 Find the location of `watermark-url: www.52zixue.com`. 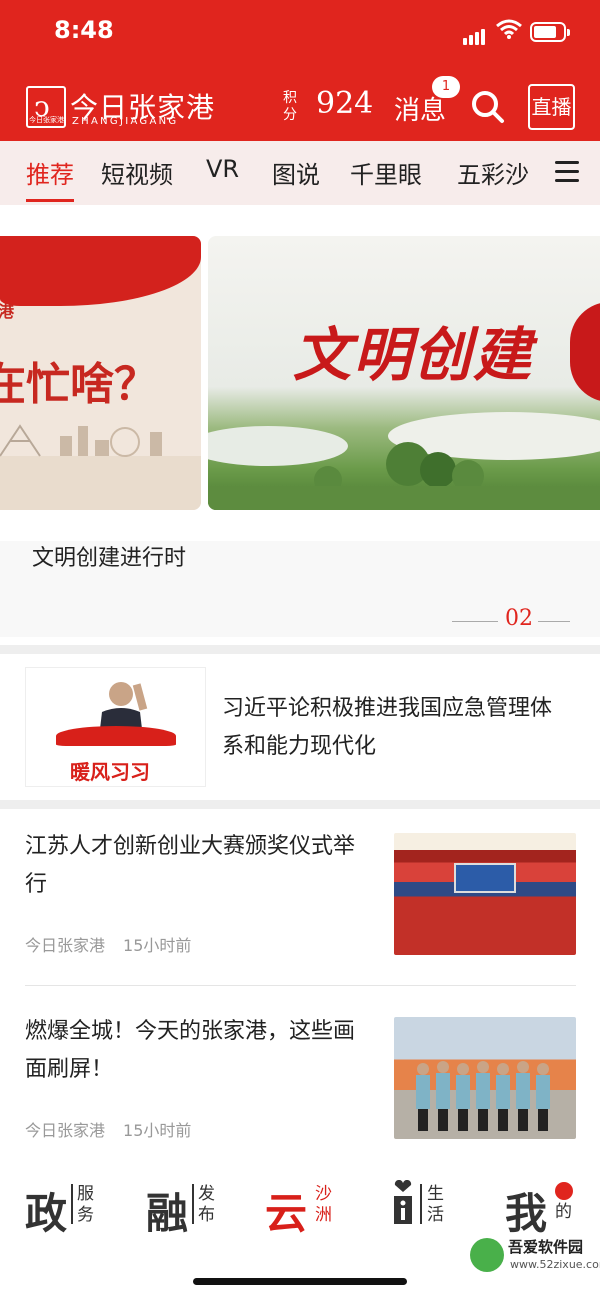

watermark-url: www.52zixue.com is located at coordinates (555, 1264).